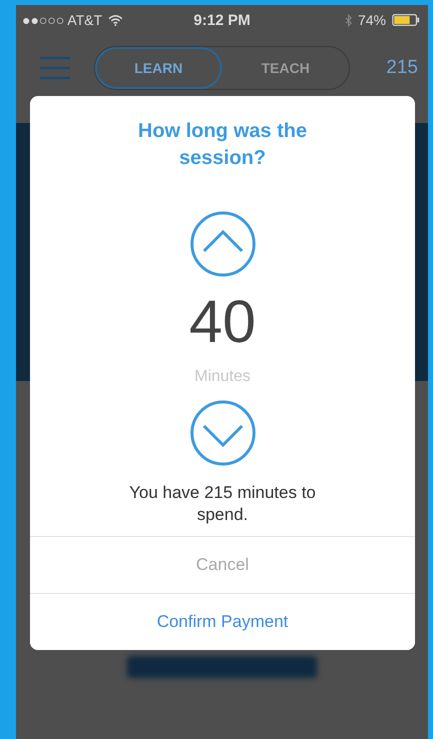 Image resolution: width=433 pixels, height=739 pixels. I want to click on minutes-value: 40, so click(222, 322).